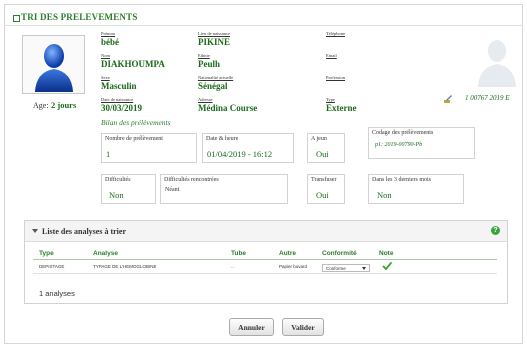 The width and height of the screenshot is (527, 348). What do you see at coordinates (228, 108) in the screenshot?
I see `address-value: Médina Course` at bounding box center [228, 108].